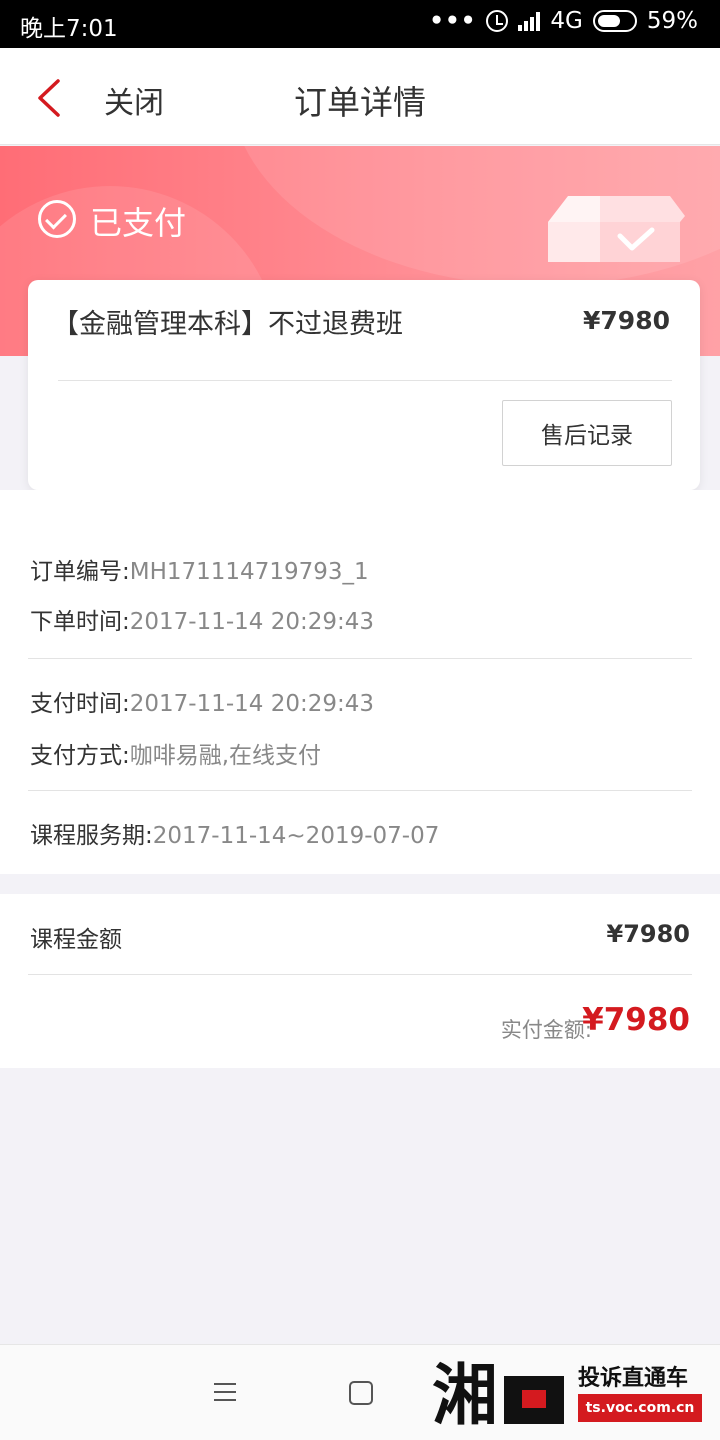  I want to click on square-home-icon, so click(361, 1393).